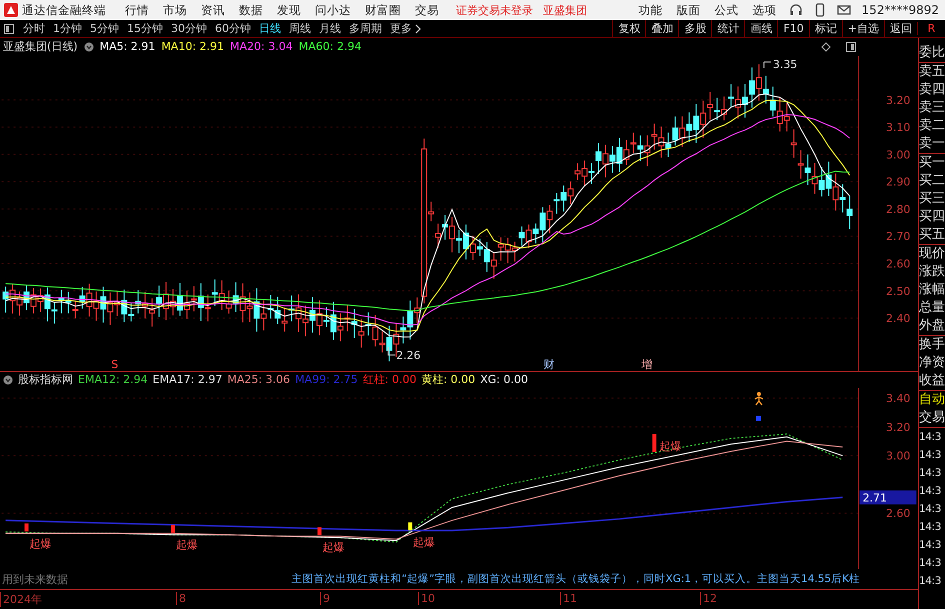 The height and width of the screenshot is (609, 945). What do you see at coordinates (932, 217) in the screenshot?
I see `quote-label: 买四` at bounding box center [932, 217].